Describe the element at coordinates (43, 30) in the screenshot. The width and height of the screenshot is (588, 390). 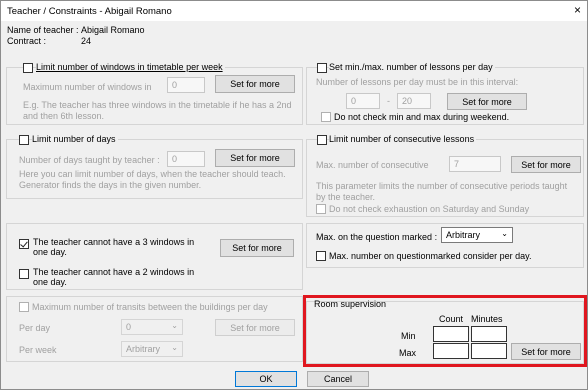
I see `teacher-name-label: Name of teacher :` at that location.